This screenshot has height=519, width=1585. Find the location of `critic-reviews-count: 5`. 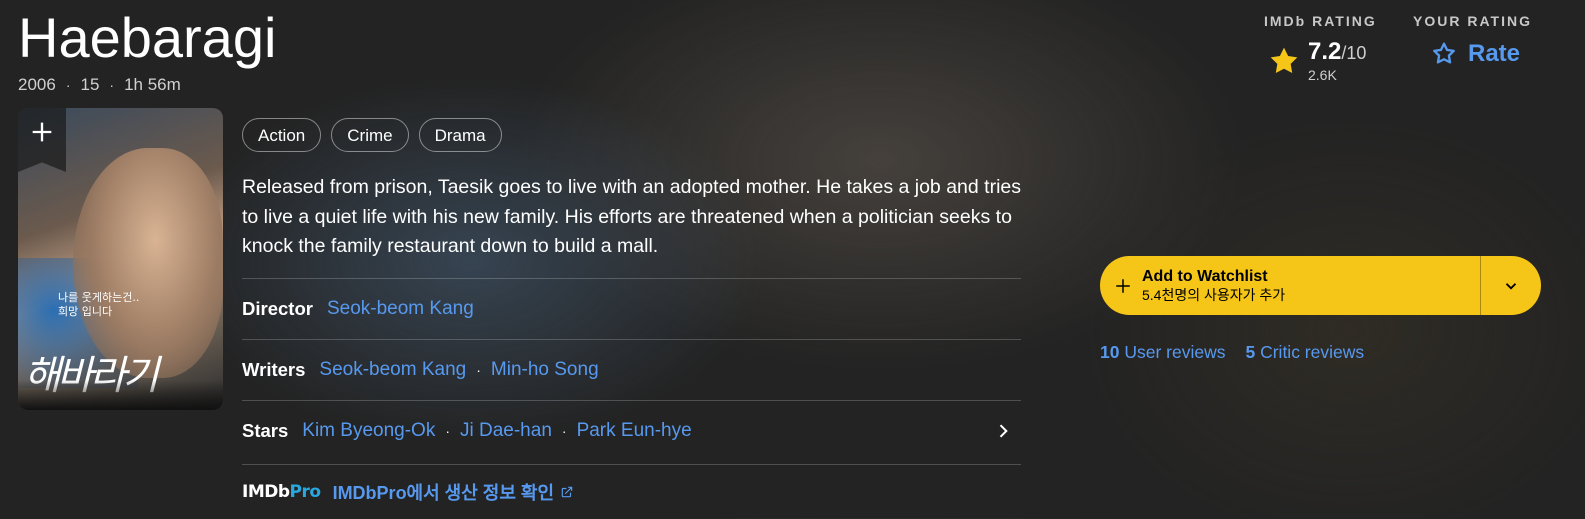

critic-reviews-count: 5 is located at coordinates (1250, 352).